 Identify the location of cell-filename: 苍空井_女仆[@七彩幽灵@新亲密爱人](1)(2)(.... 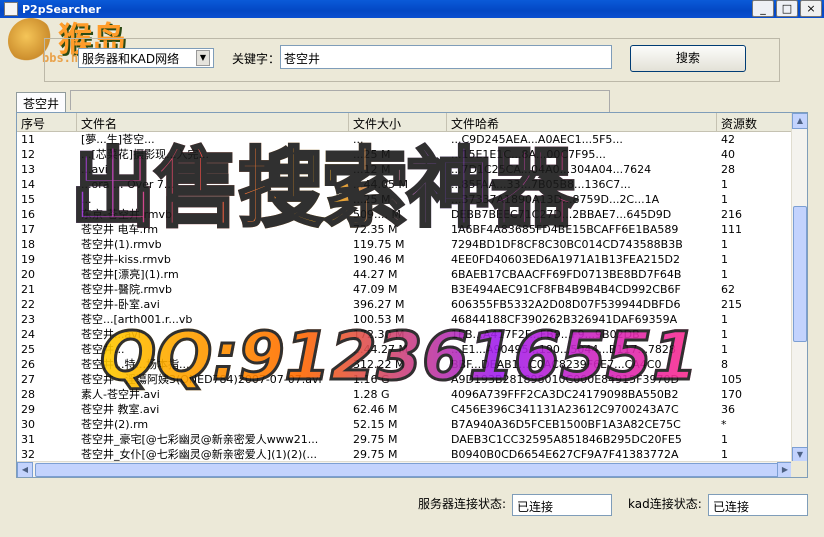
(199, 454).